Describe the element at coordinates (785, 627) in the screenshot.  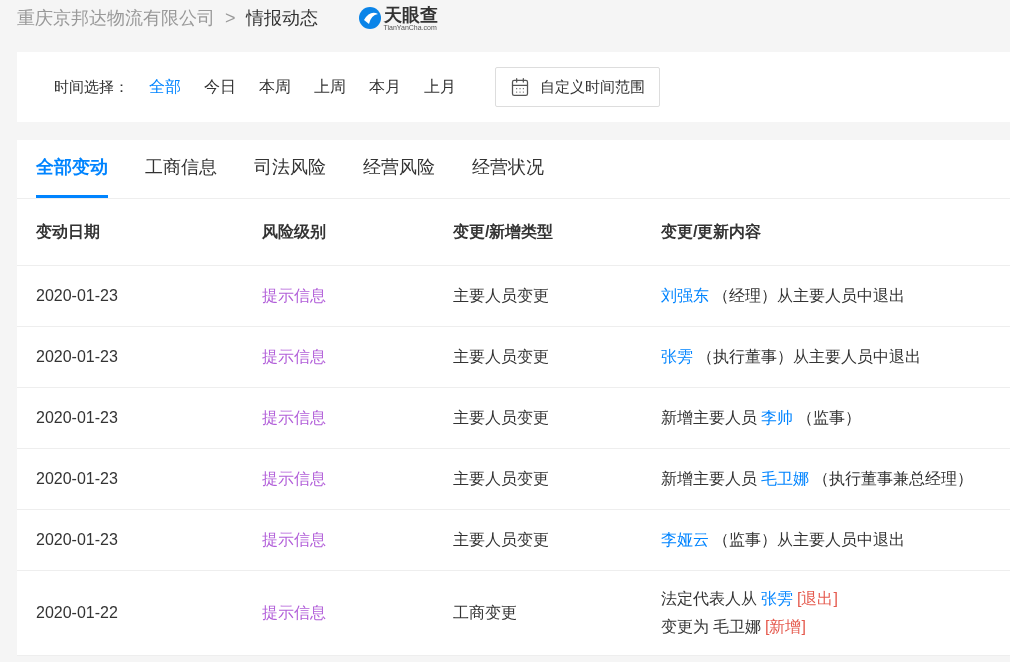
I see `change-tag: [新增]` at that location.